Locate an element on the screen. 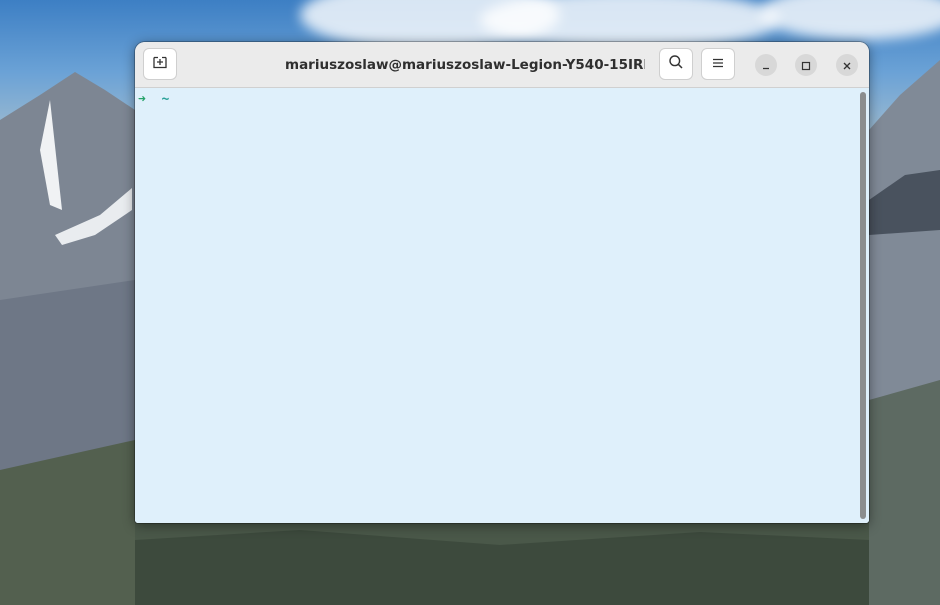 Image resolution: width=940 pixels, height=605 pixels. search-icon is located at coordinates (676, 64).